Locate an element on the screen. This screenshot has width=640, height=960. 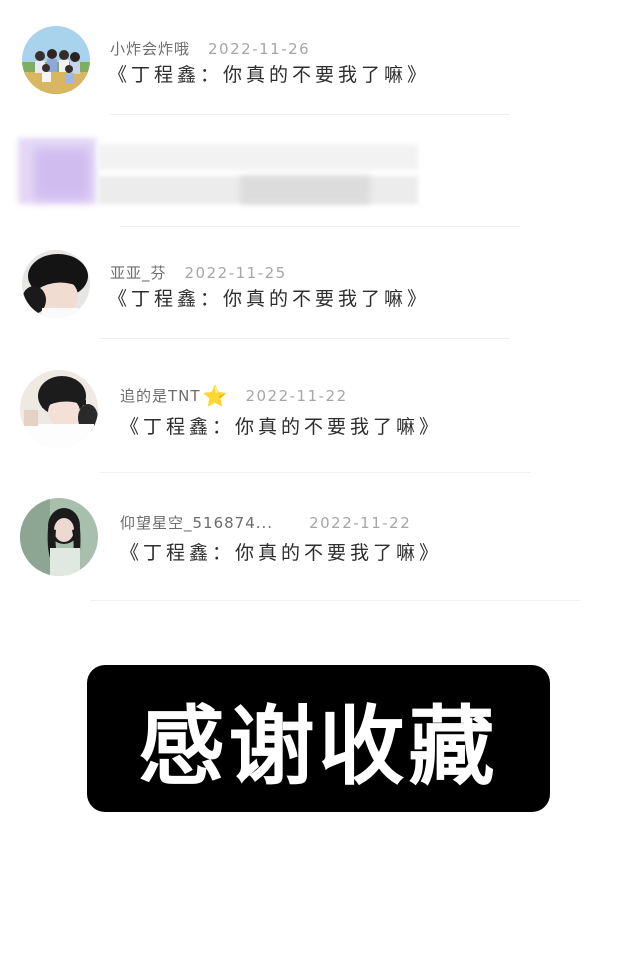
comment-item: 亚亚_芬 2022-11-25 《丁程鑫：你真的不要我了嘛》 is located at coordinates (320, 288).